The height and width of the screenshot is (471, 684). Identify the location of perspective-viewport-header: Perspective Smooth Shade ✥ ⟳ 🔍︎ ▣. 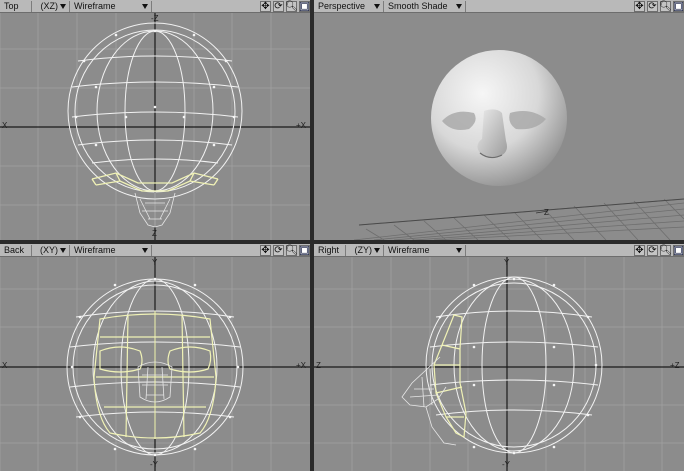
(499, 6).